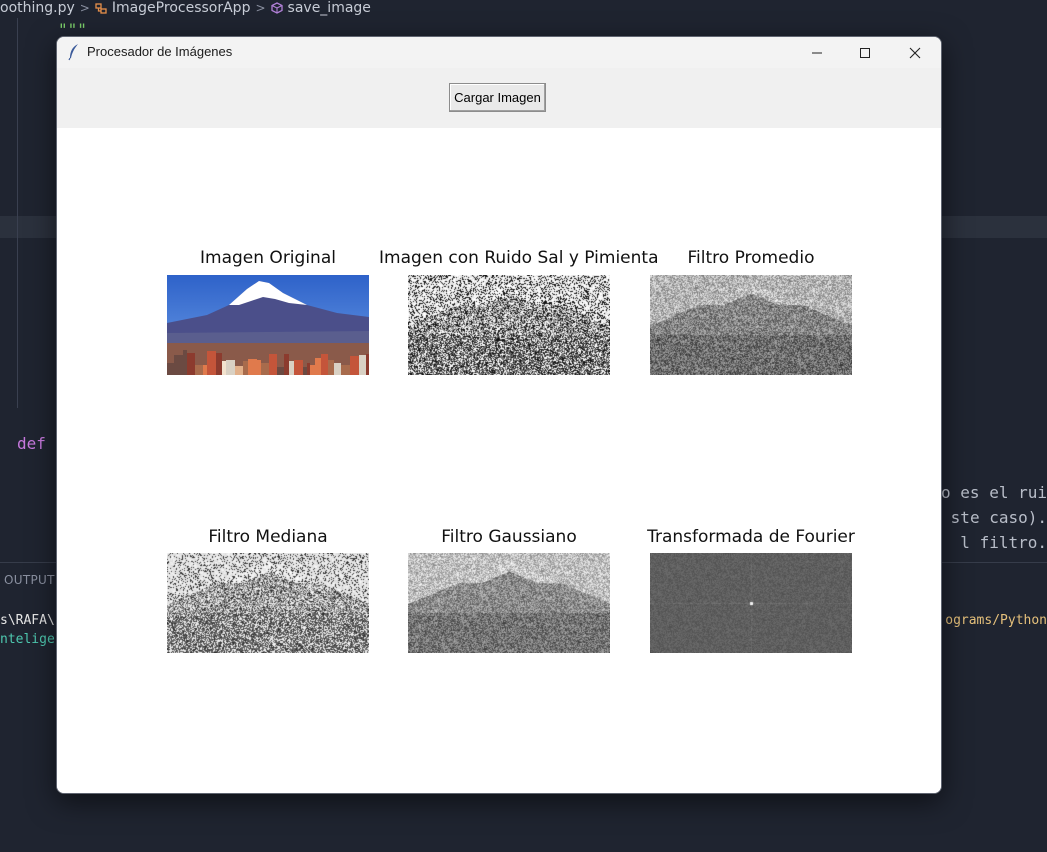 This screenshot has width=1047, height=852. I want to click on indent-guide, so click(17, 213).